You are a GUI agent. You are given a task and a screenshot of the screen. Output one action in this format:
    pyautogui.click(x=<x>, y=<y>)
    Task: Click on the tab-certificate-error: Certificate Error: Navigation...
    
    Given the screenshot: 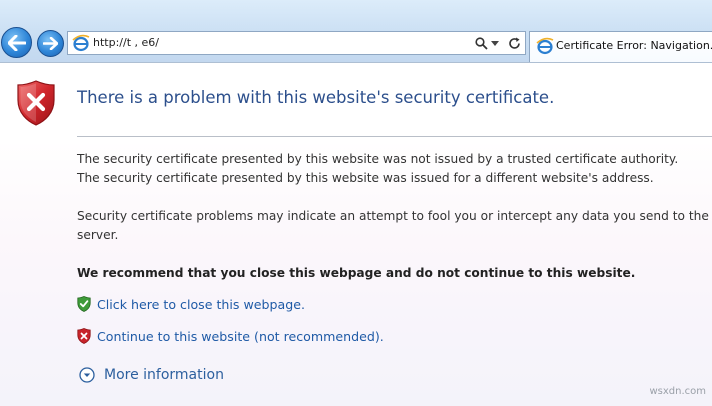 What is the action you would take?
    pyautogui.click(x=620, y=46)
    